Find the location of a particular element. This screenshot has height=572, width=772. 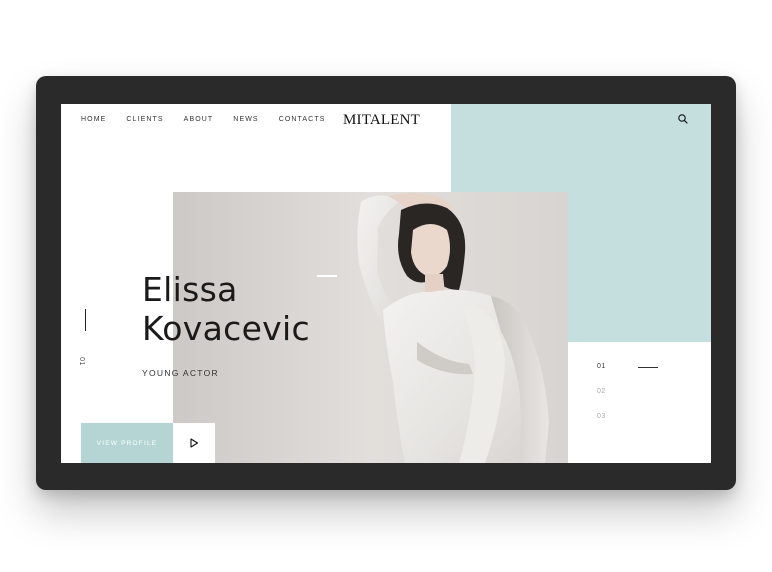

main-nav: HOME CLIENTS ABOUT NEWS CONTACTS is located at coordinates (213, 120).